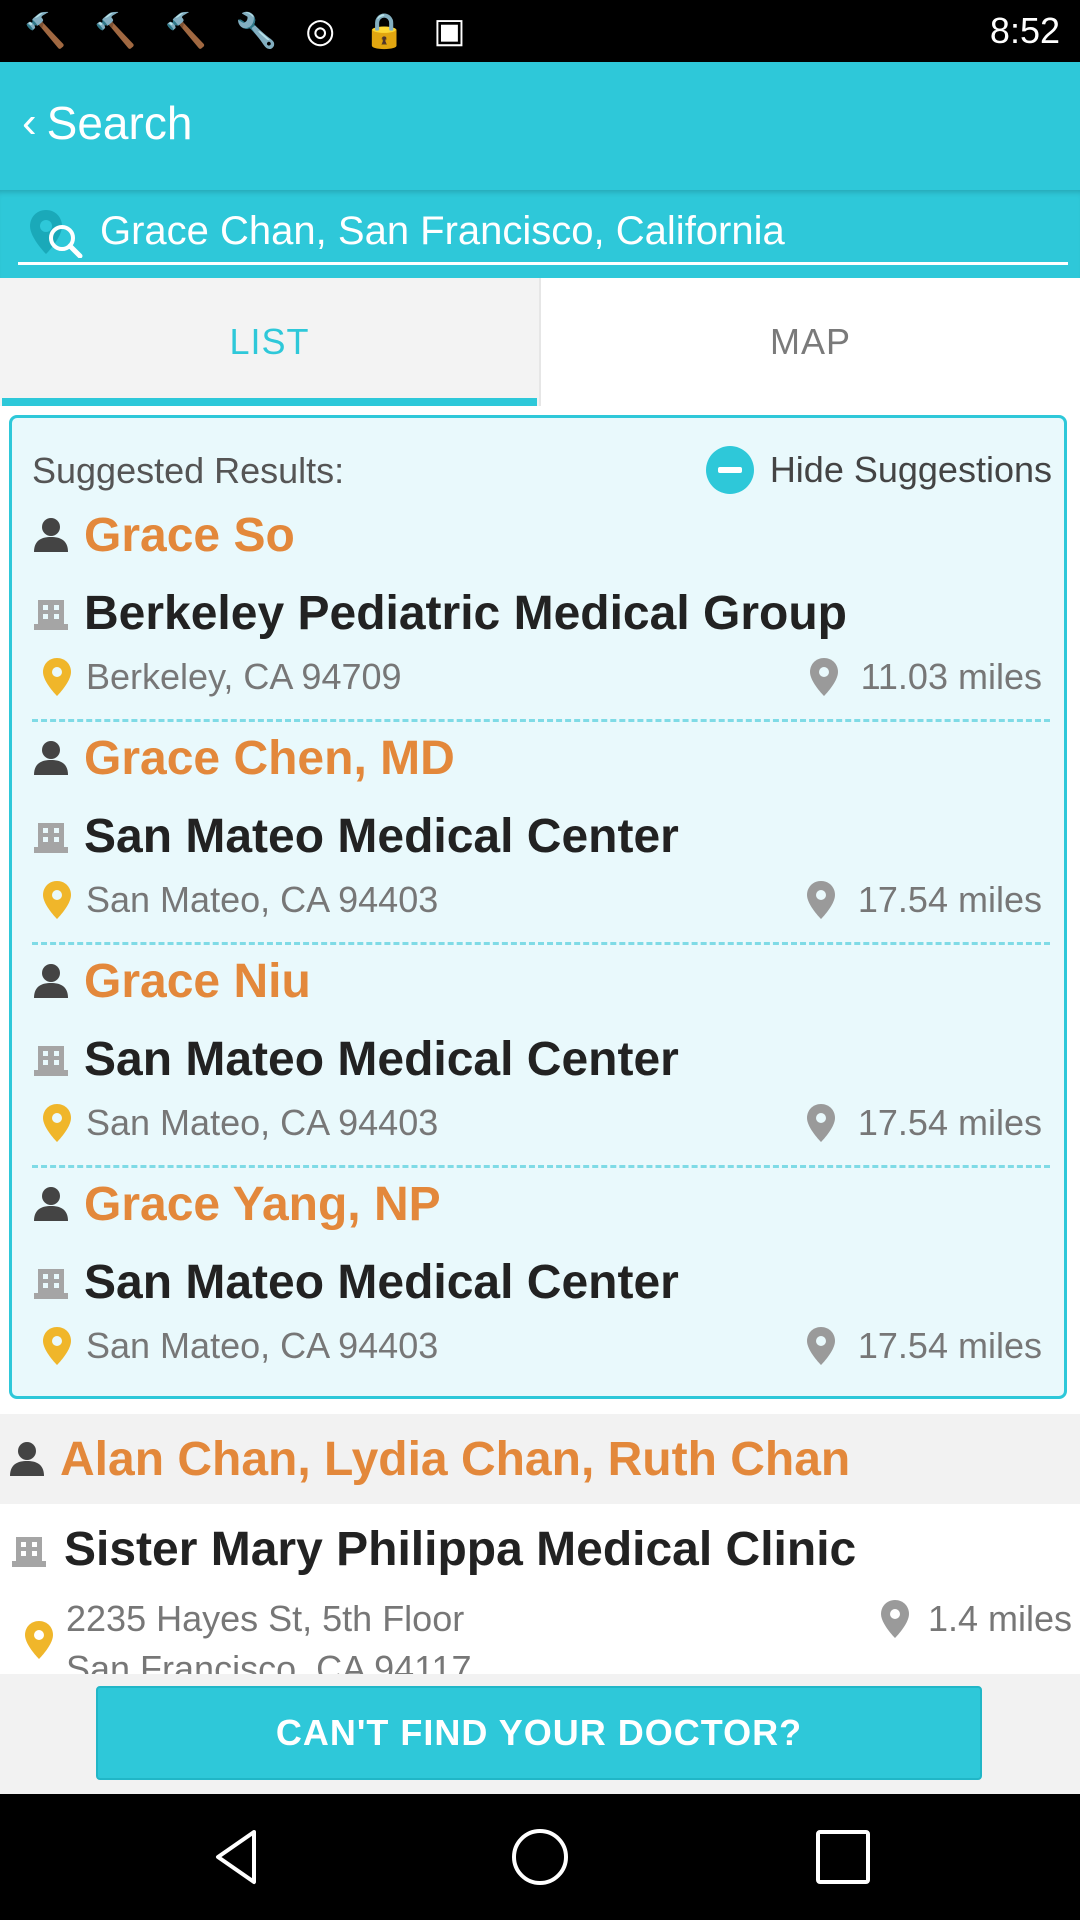 This screenshot has width=1080, height=1920. Describe the element at coordinates (809, 342) in the screenshot. I see `tab-map: MAP` at that location.